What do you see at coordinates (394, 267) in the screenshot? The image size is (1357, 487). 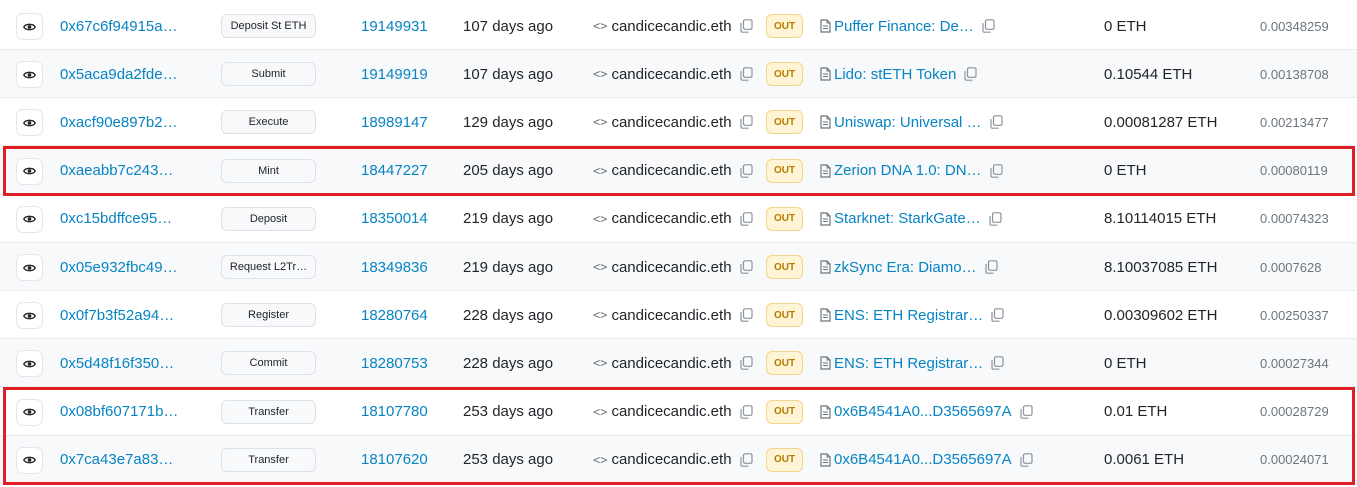 I see `block-link: 18349836` at bounding box center [394, 267].